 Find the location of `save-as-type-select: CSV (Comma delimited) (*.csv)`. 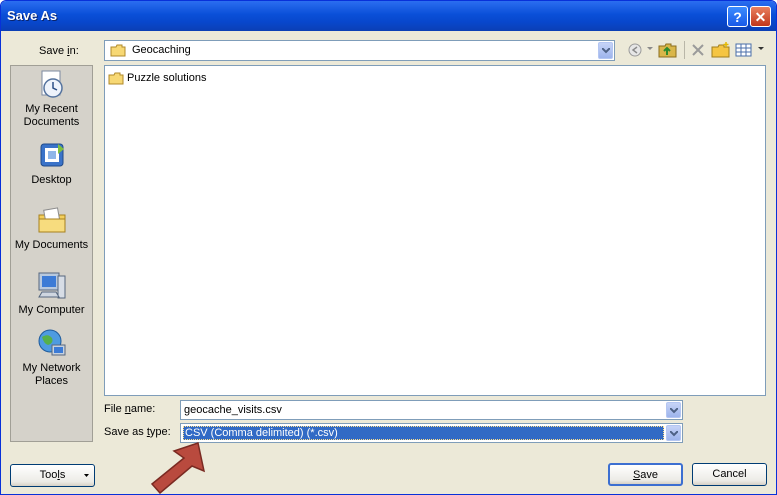

save-as-type-select: CSV (Comma delimited) (*.csv) is located at coordinates (431, 433).